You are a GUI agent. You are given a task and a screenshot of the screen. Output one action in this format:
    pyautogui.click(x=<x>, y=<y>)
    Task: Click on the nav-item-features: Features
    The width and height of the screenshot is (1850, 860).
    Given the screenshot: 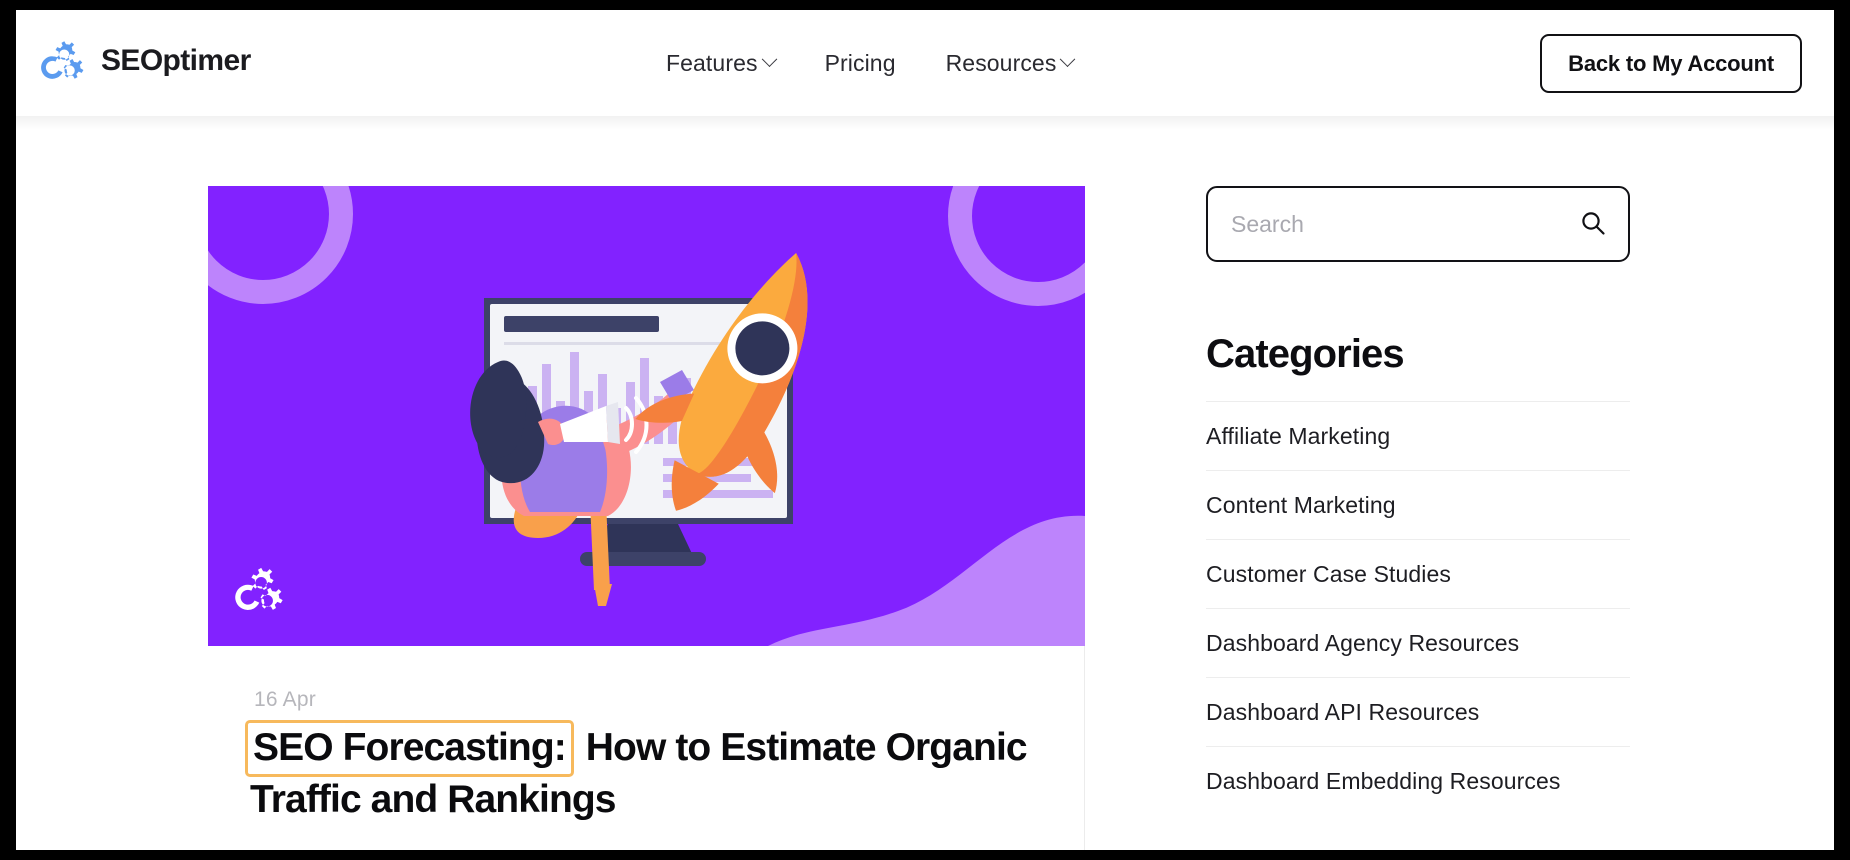 What is the action you would take?
    pyautogui.click(x=721, y=63)
    